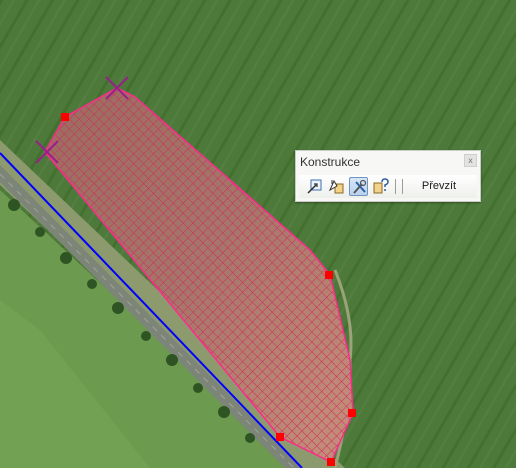 This screenshot has width=516, height=468. I want to click on draw-polygon-button, so click(314, 186).